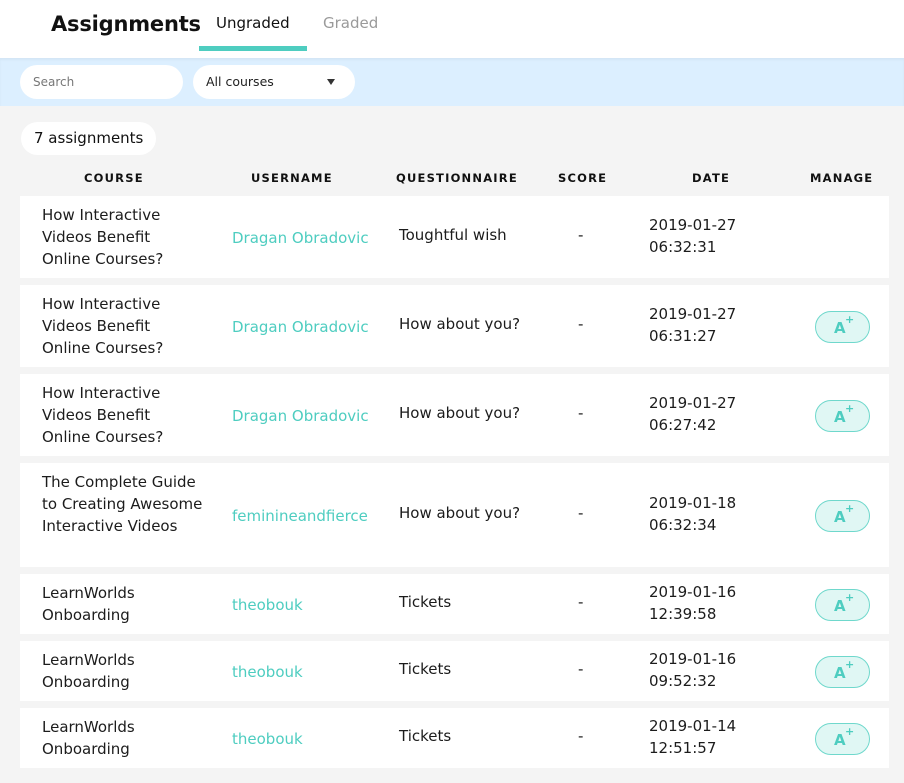 Image resolution: width=904 pixels, height=783 pixels. What do you see at coordinates (693, 503) in the screenshot?
I see `date-value: 2019-01-18` at bounding box center [693, 503].